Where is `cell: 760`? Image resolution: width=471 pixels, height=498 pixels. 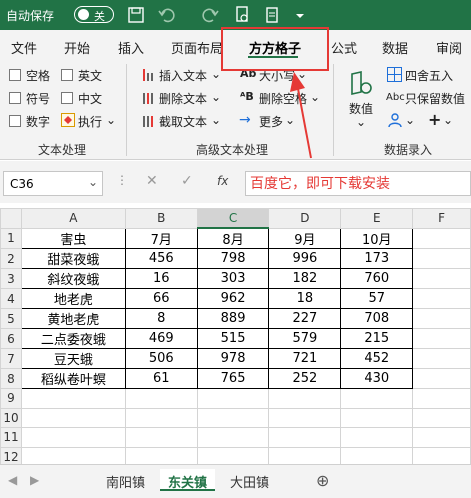
cell: 760 is located at coordinates (377, 278).